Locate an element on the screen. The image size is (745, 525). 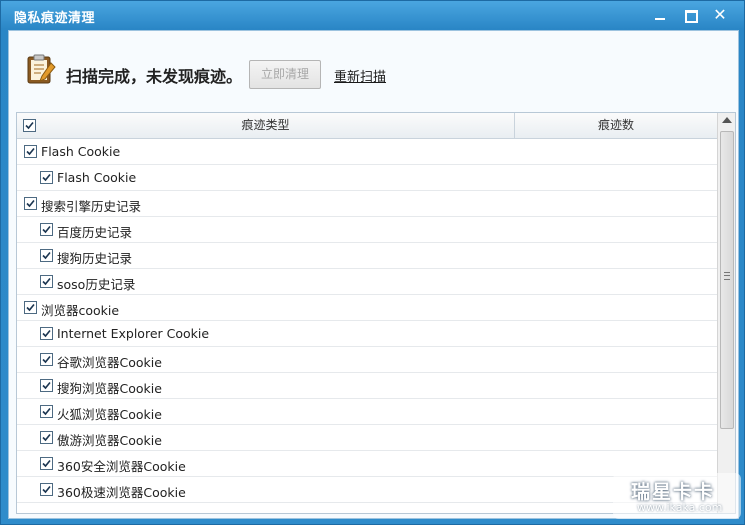
list-item: 浏览器cookie is located at coordinates (367, 308).